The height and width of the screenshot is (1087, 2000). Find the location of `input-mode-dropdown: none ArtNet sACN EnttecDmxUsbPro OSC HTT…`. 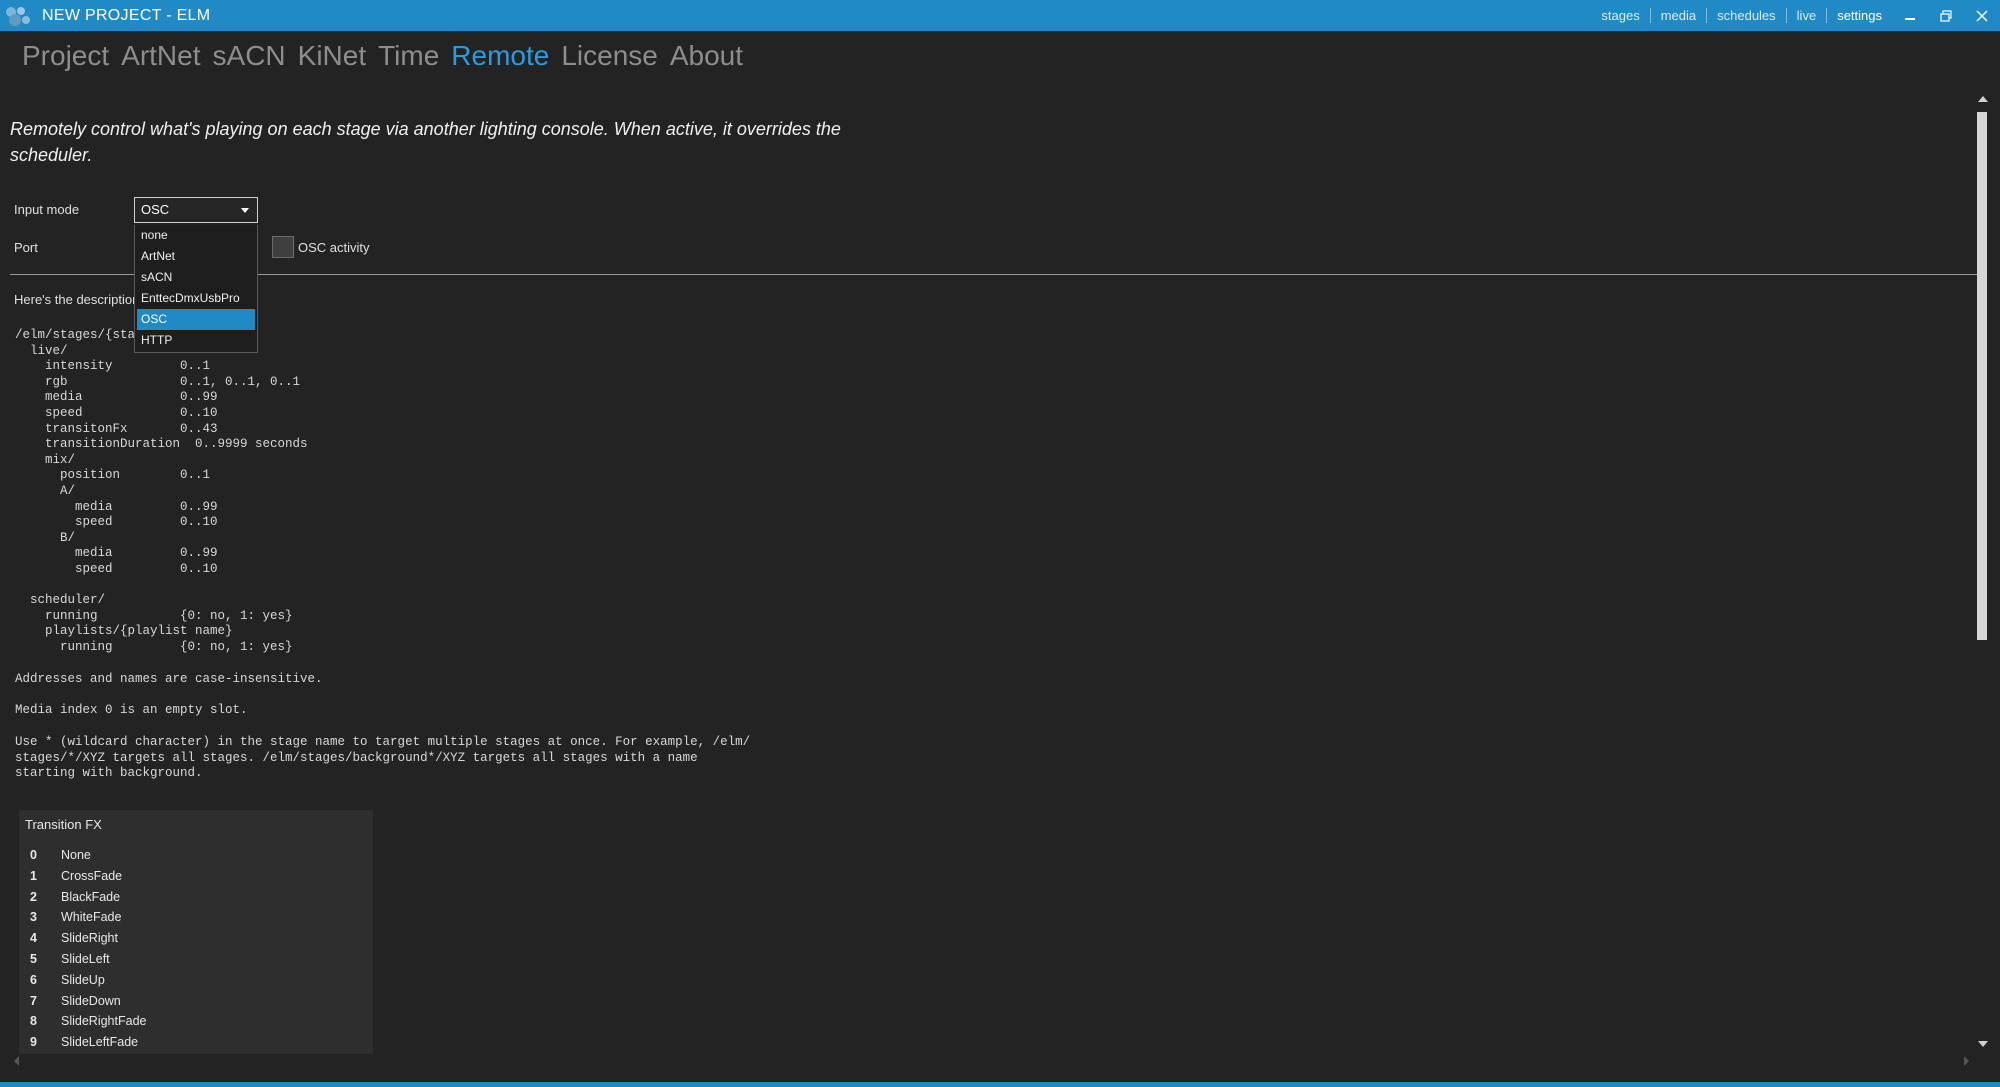

input-mode-dropdown: none ArtNet sACN EnttecDmxUsbPro OSC HTT… is located at coordinates (196, 289).